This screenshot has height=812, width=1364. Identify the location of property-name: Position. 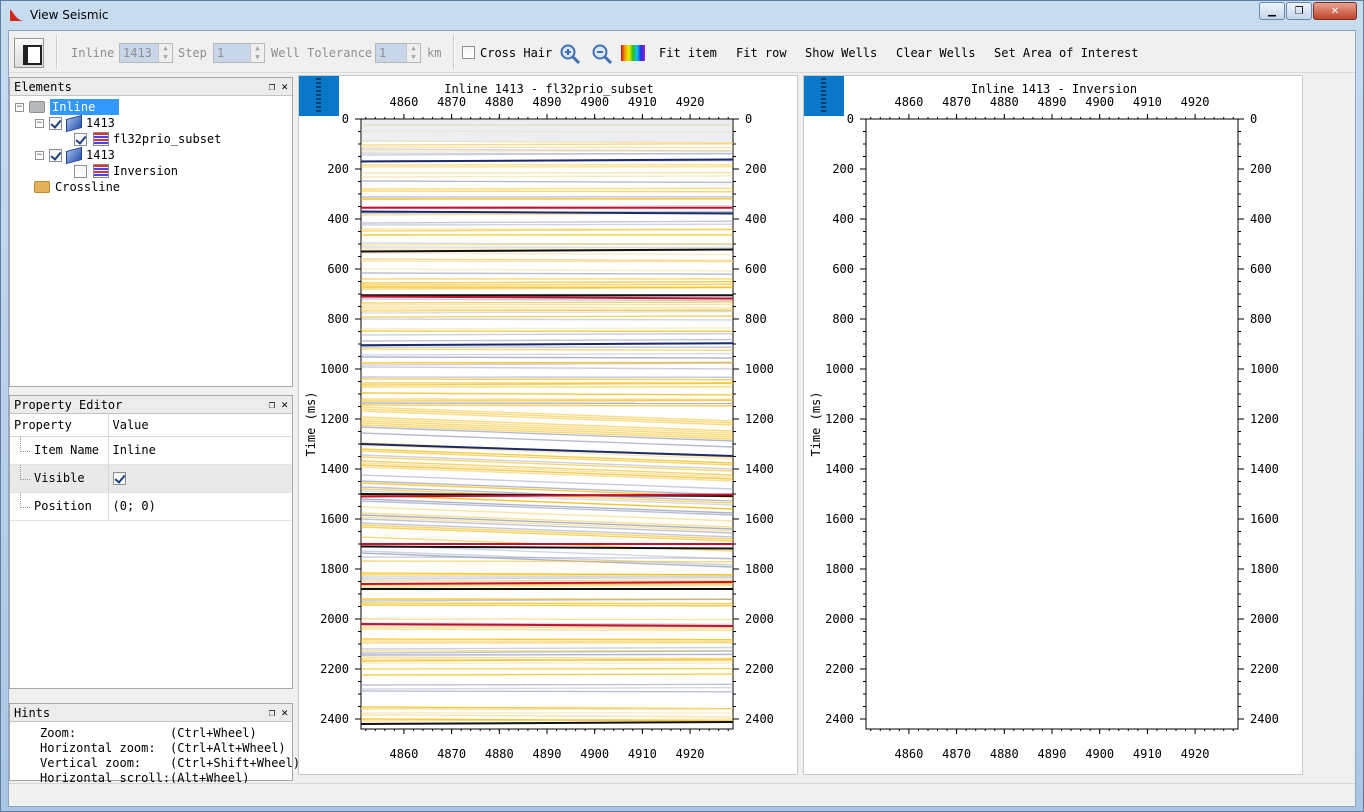
(59, 506).